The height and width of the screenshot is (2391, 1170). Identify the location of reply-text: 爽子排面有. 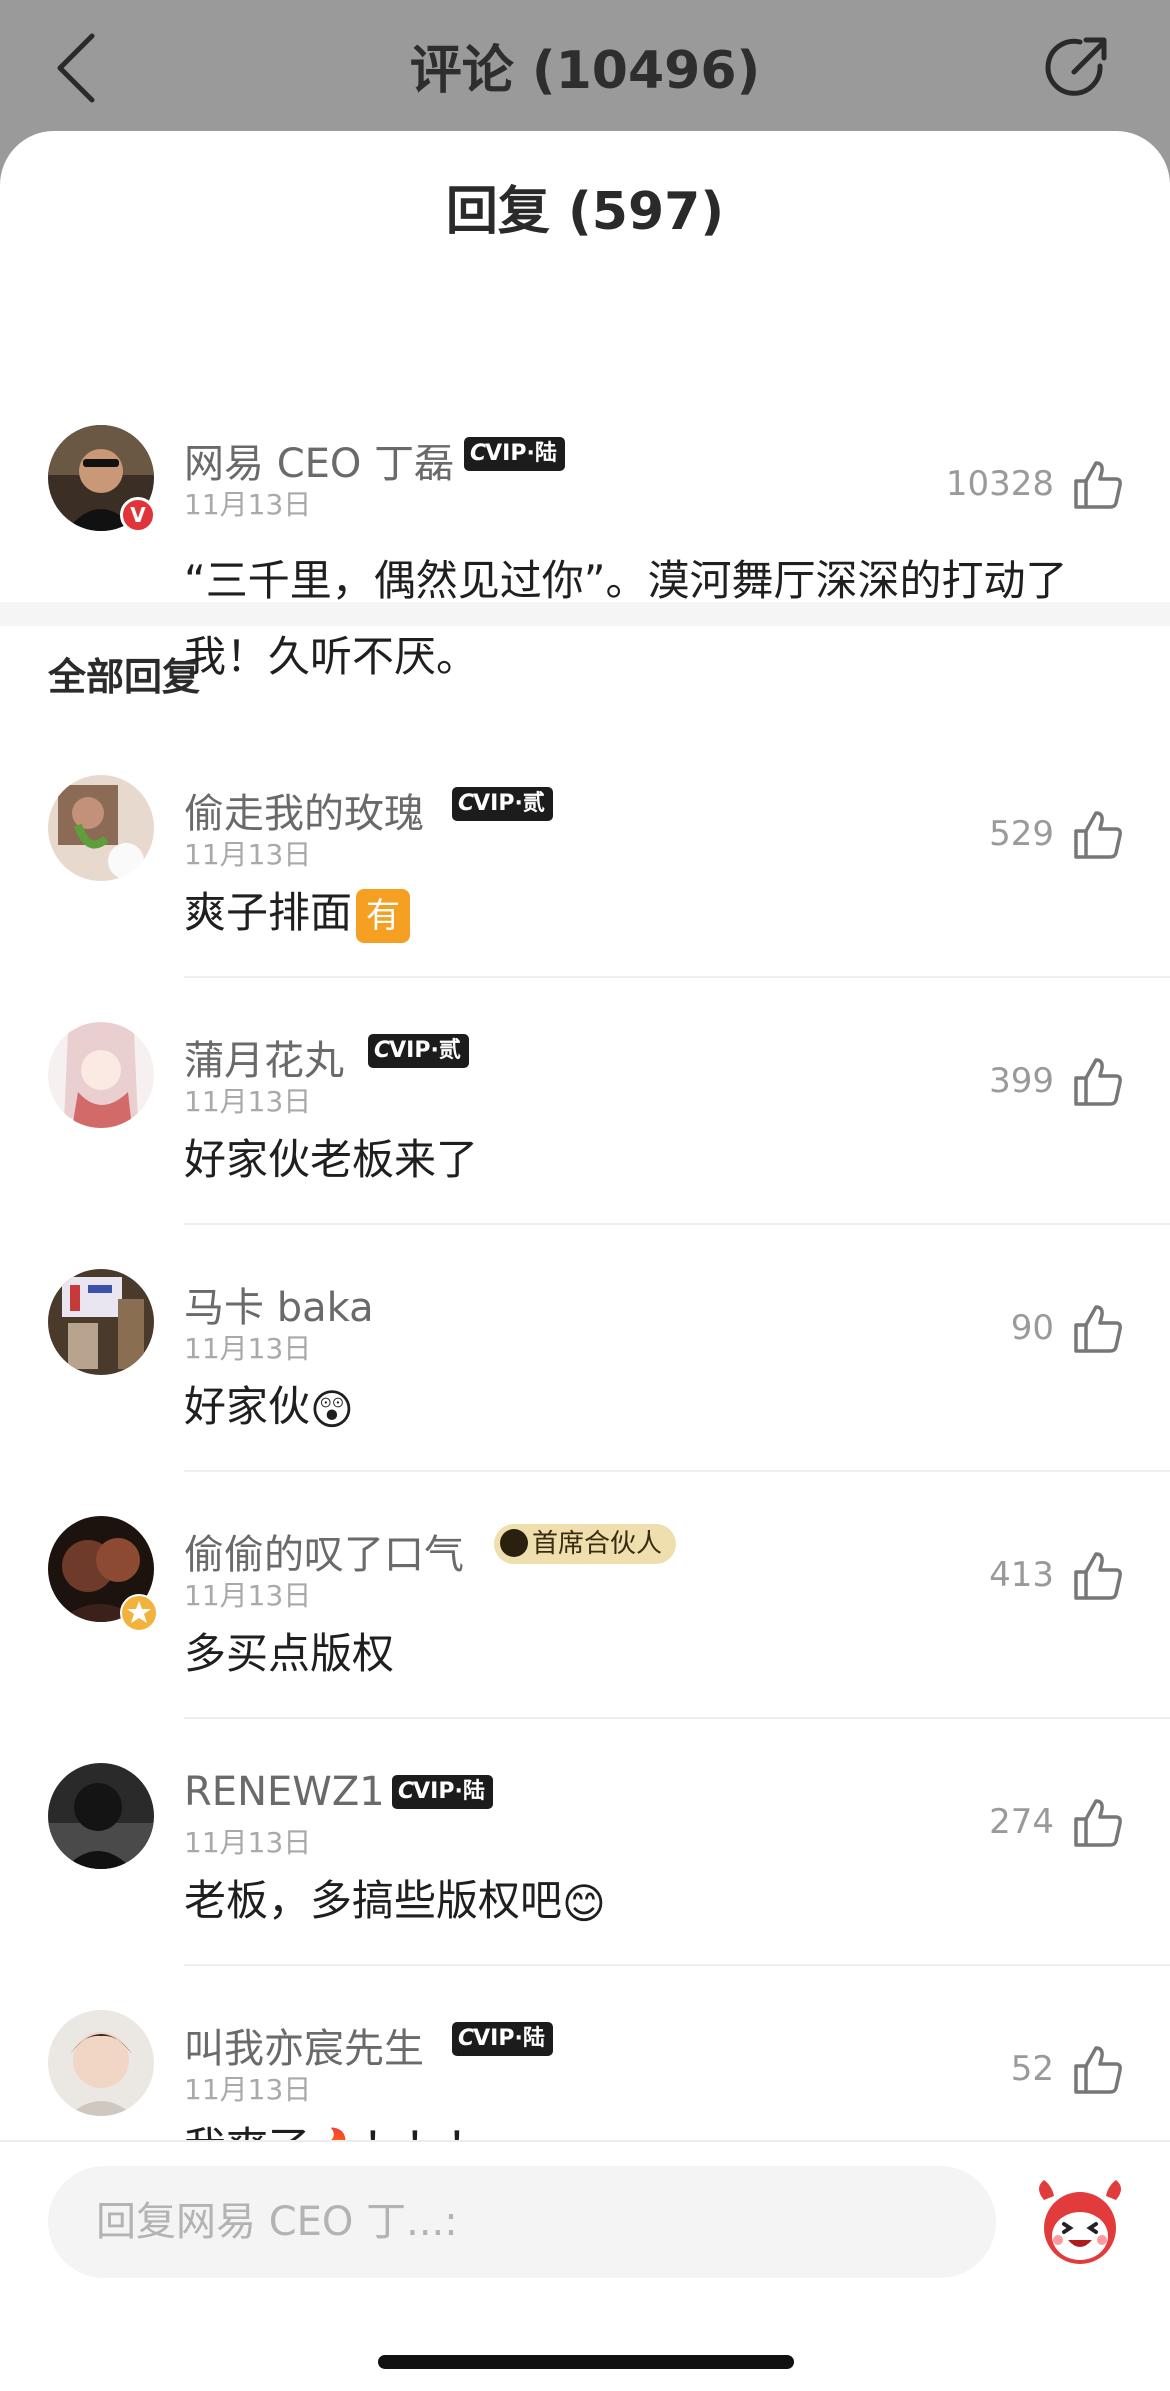
(297, 913).